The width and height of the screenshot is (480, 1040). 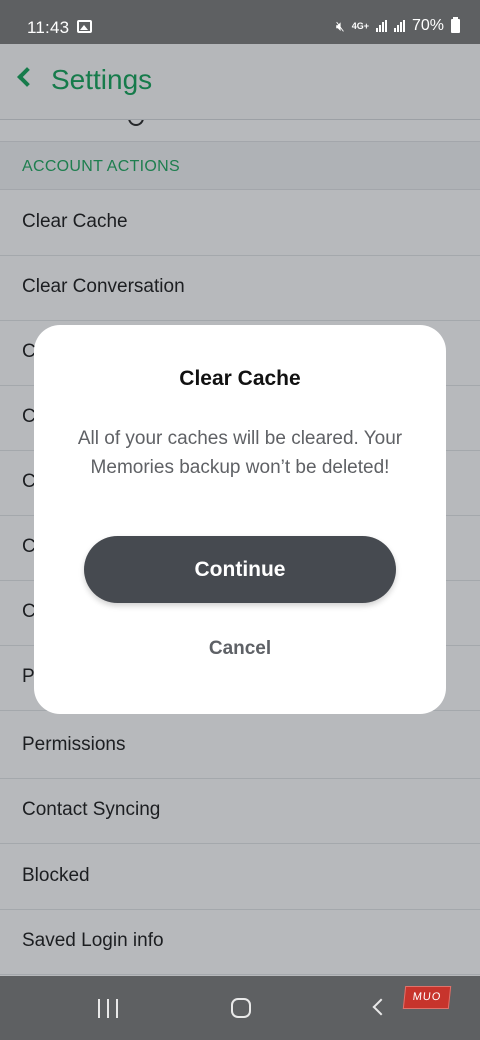 I want to click on battery-icon, so click(x=455, y=25).